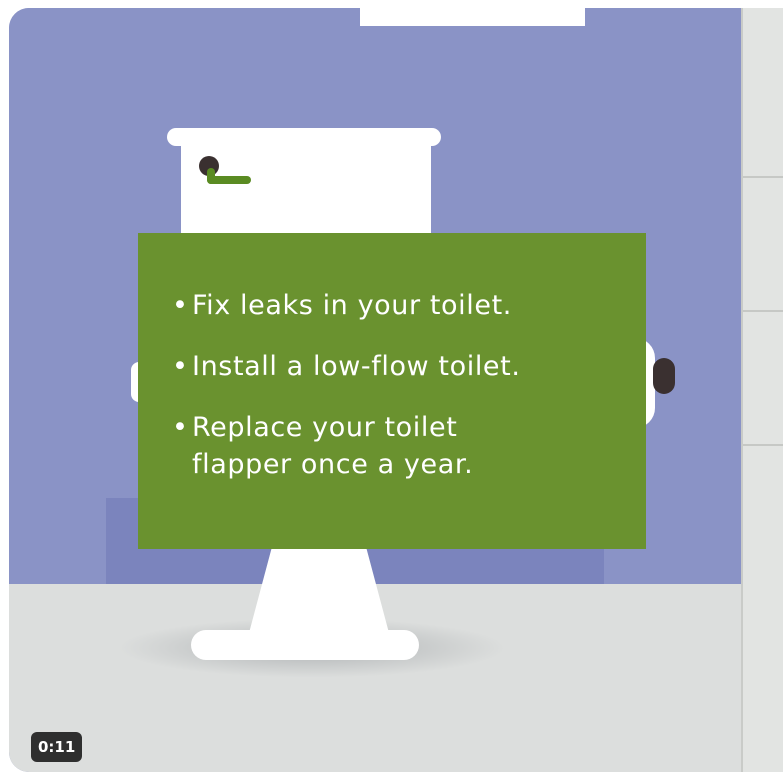 This screenshot has height=779, width=783. I want to click on toilet-base, so click(305, 645).